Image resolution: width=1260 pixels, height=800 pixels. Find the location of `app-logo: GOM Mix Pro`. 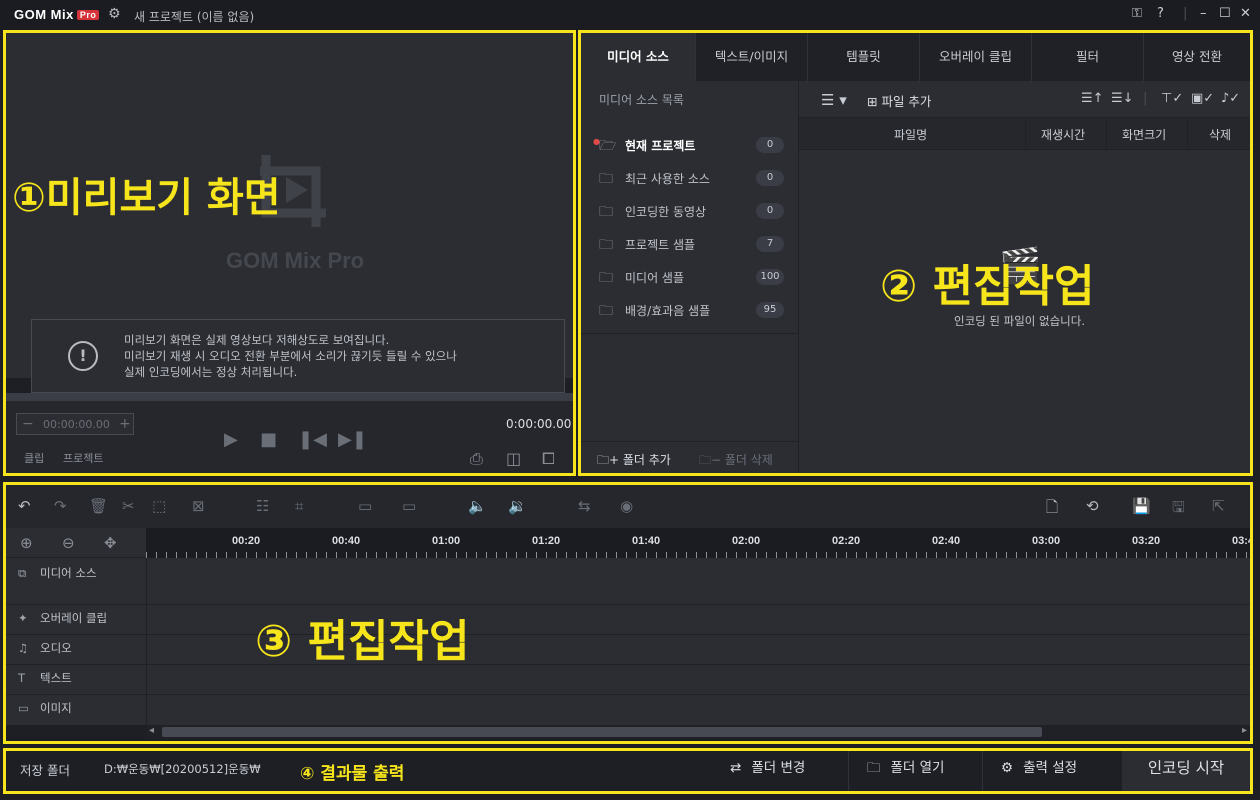

app-logo: GOM Mix Pro is located at coordinates (57, 14).